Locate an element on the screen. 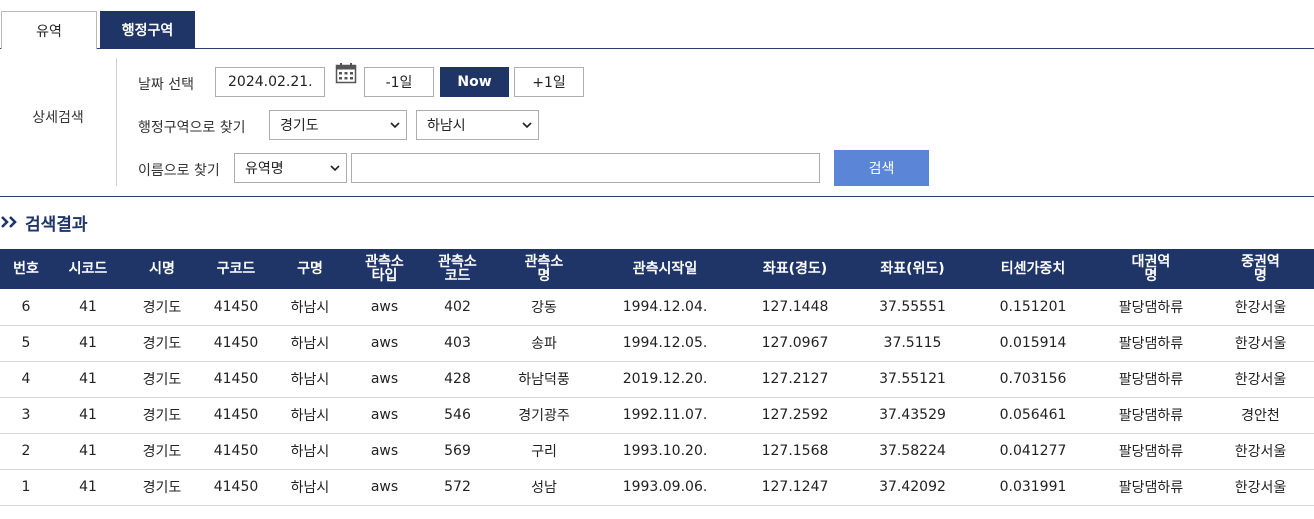 The width and height of the screenshot is (1314, 519). results-heading: 검색결과 is located at coordinates (44, 222).